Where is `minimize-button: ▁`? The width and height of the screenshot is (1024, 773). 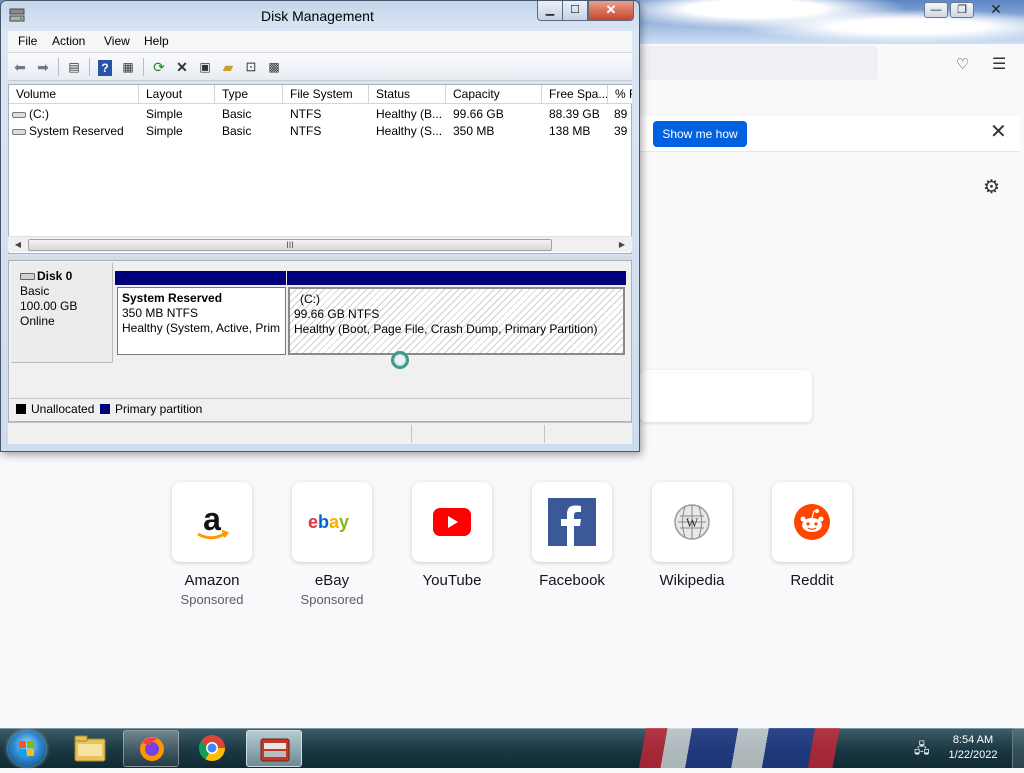 minimize-button: ▁ is located at coordinates (550, 11).